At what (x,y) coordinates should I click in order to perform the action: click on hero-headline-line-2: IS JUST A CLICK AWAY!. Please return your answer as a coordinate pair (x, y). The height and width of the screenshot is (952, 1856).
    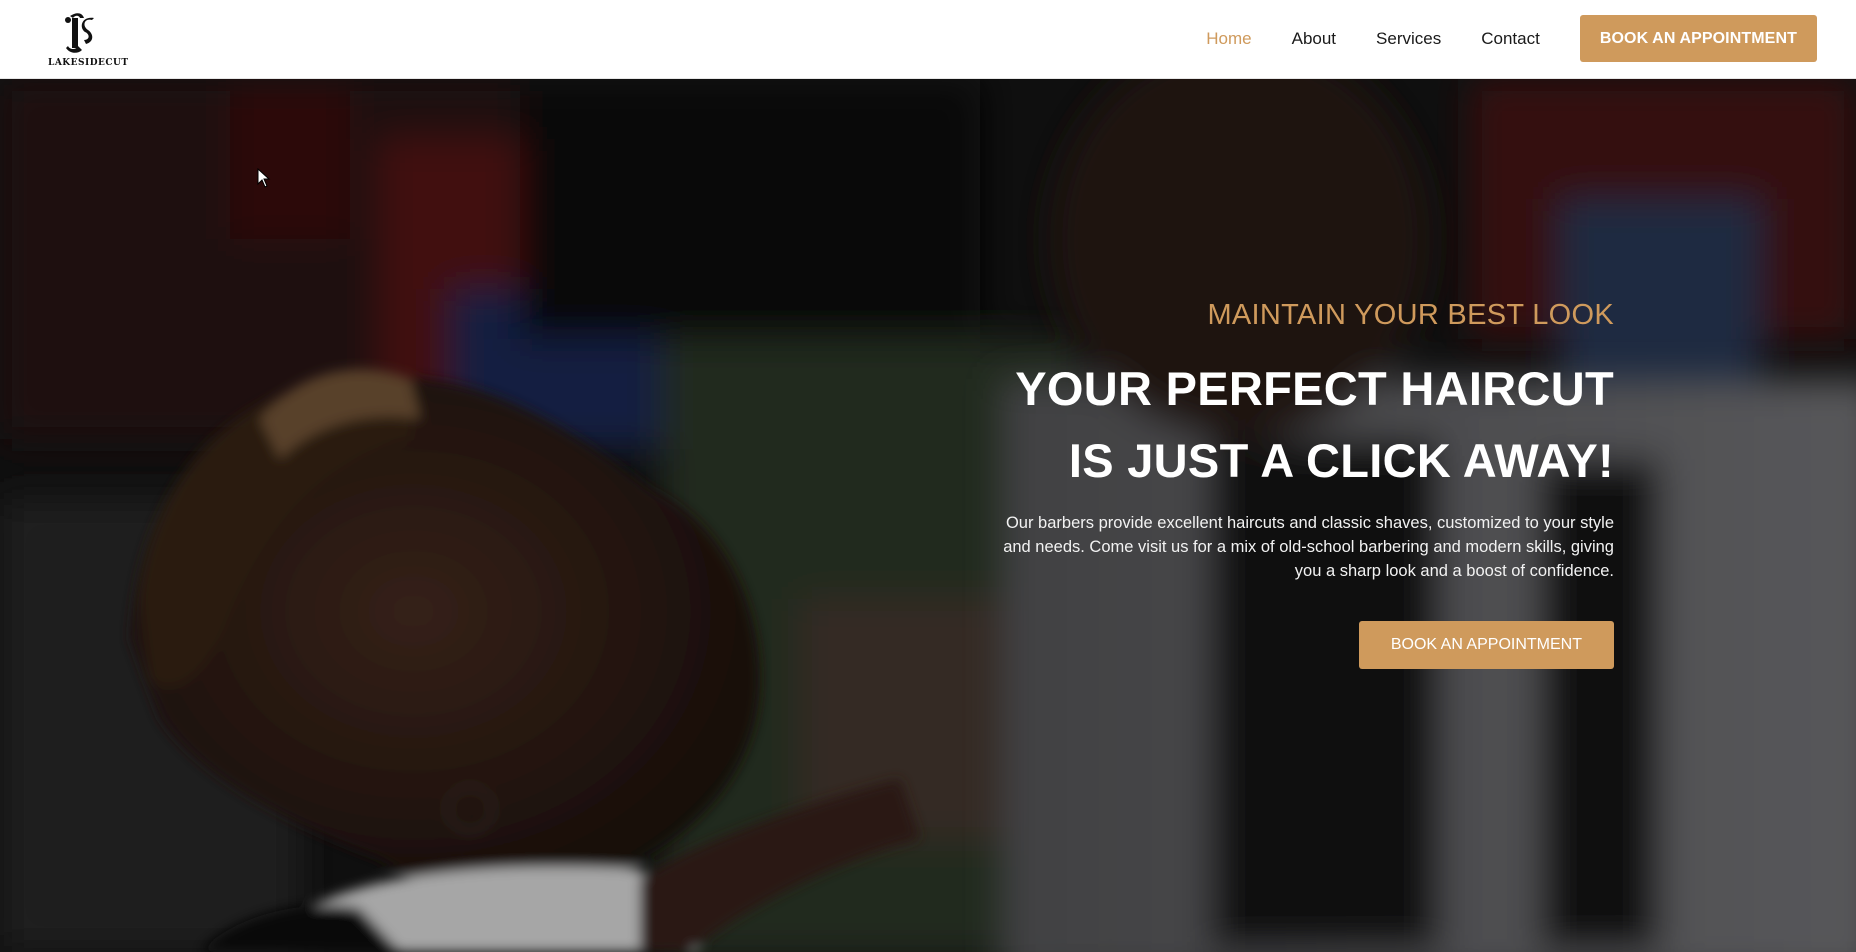
    Looking at the image, I should click on (1341, 460).